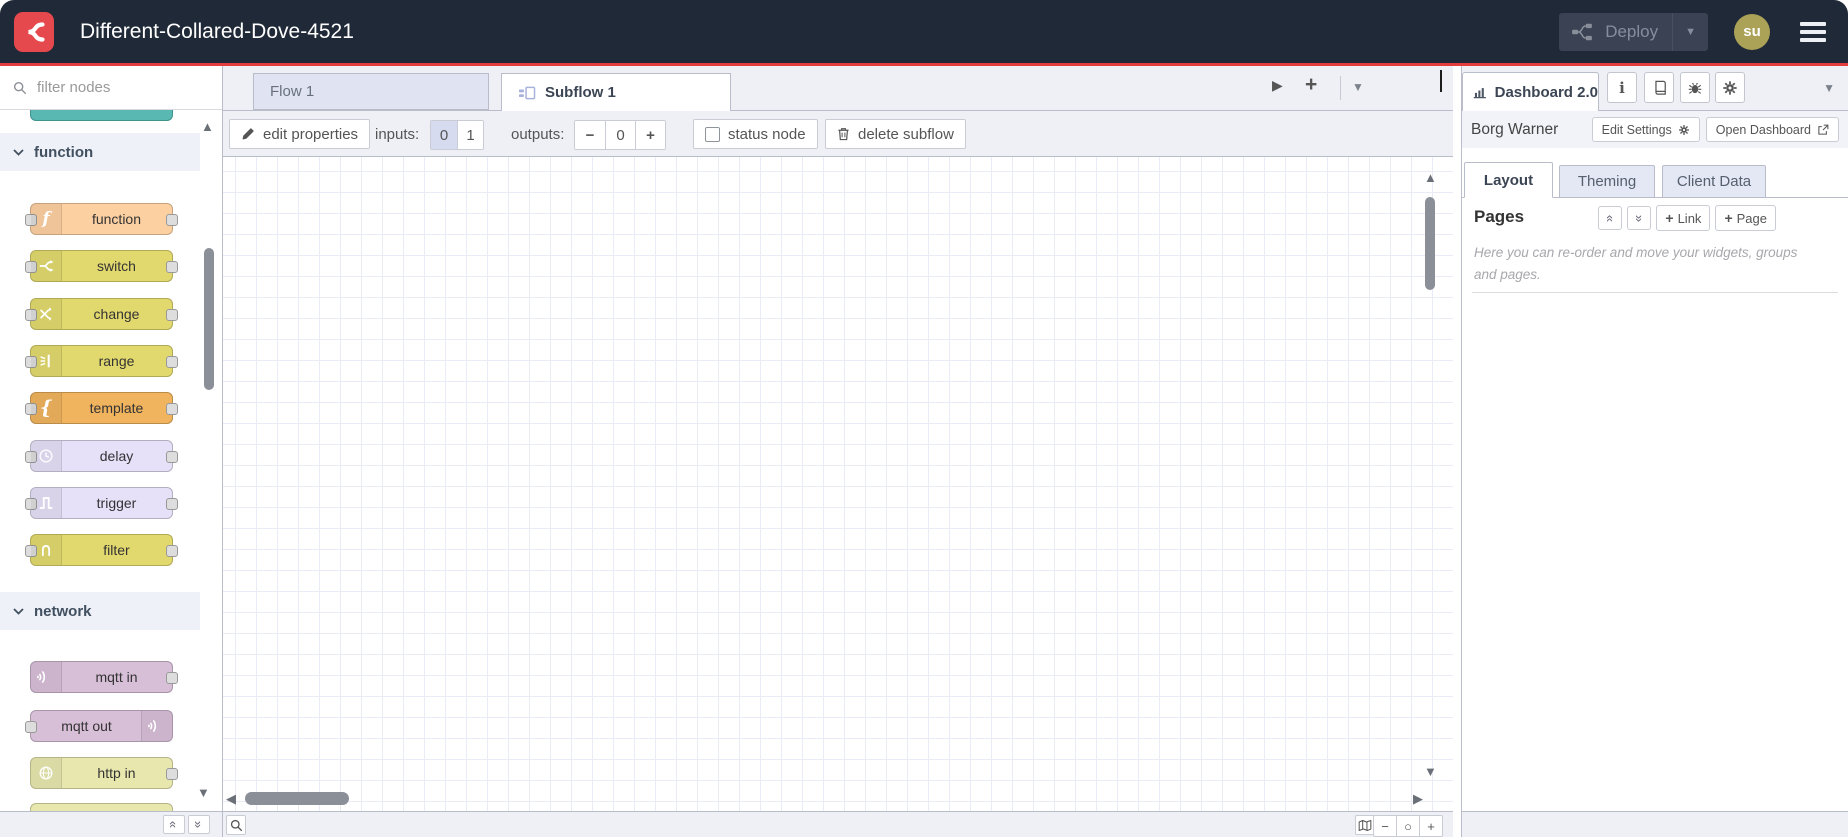  Describe the element at coordinates (1829, 88) in the screenshot. I see `sidebar-menu-caret-icon: ▼` at that location.